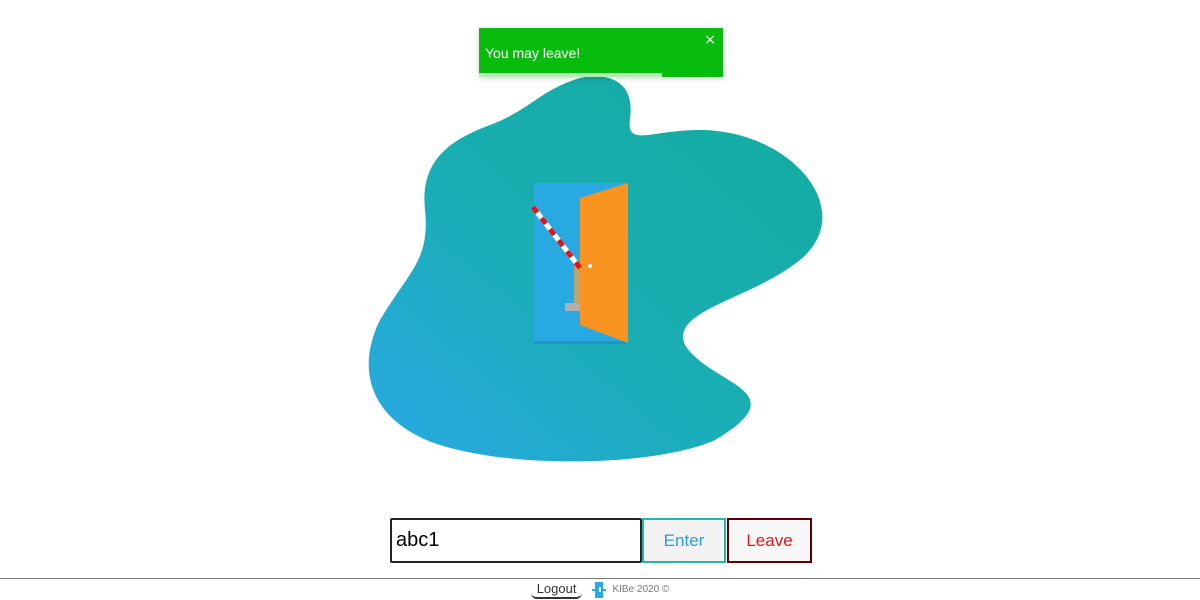 This screenshot has height=600, width=1200. Describe the element at coordinates (533, 53) in the screenshot. I see `toast-message: You may leave!` at that location.